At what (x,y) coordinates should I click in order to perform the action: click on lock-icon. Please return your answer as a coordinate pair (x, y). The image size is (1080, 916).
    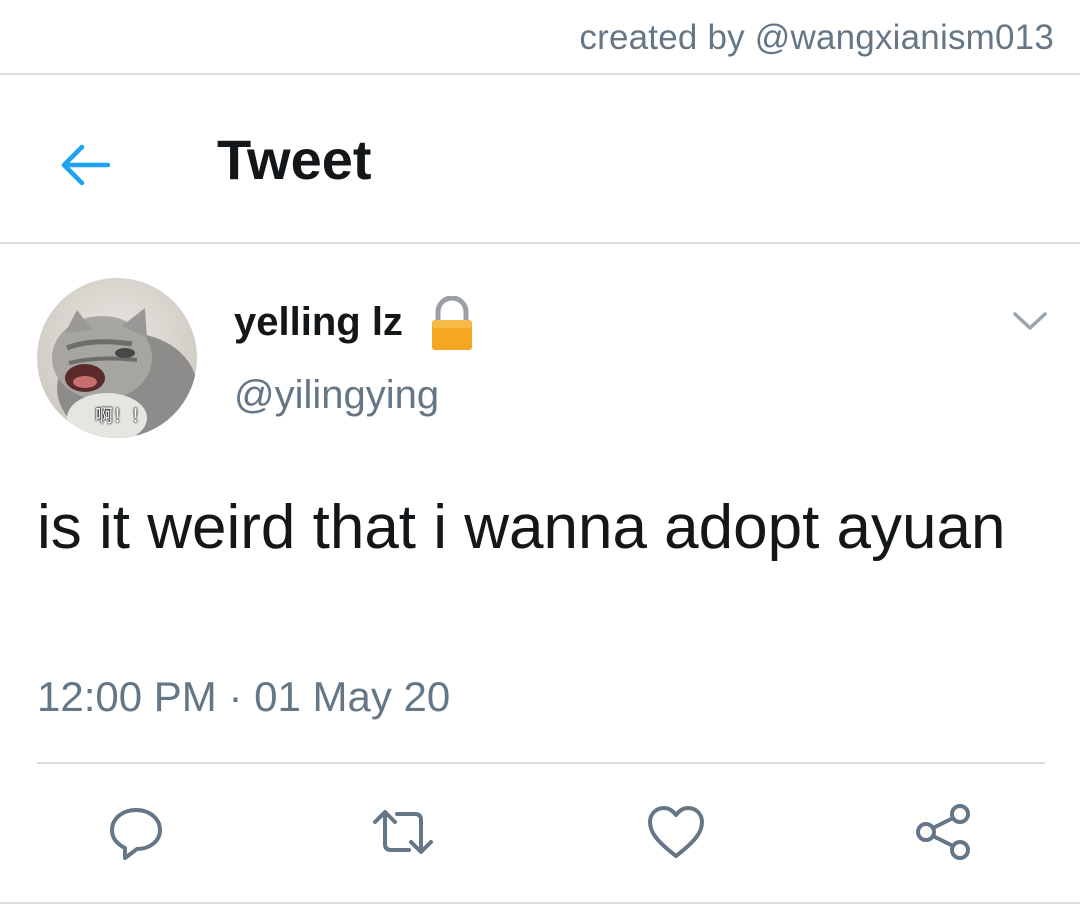
    Looking at the image, I should click on (452, 323).